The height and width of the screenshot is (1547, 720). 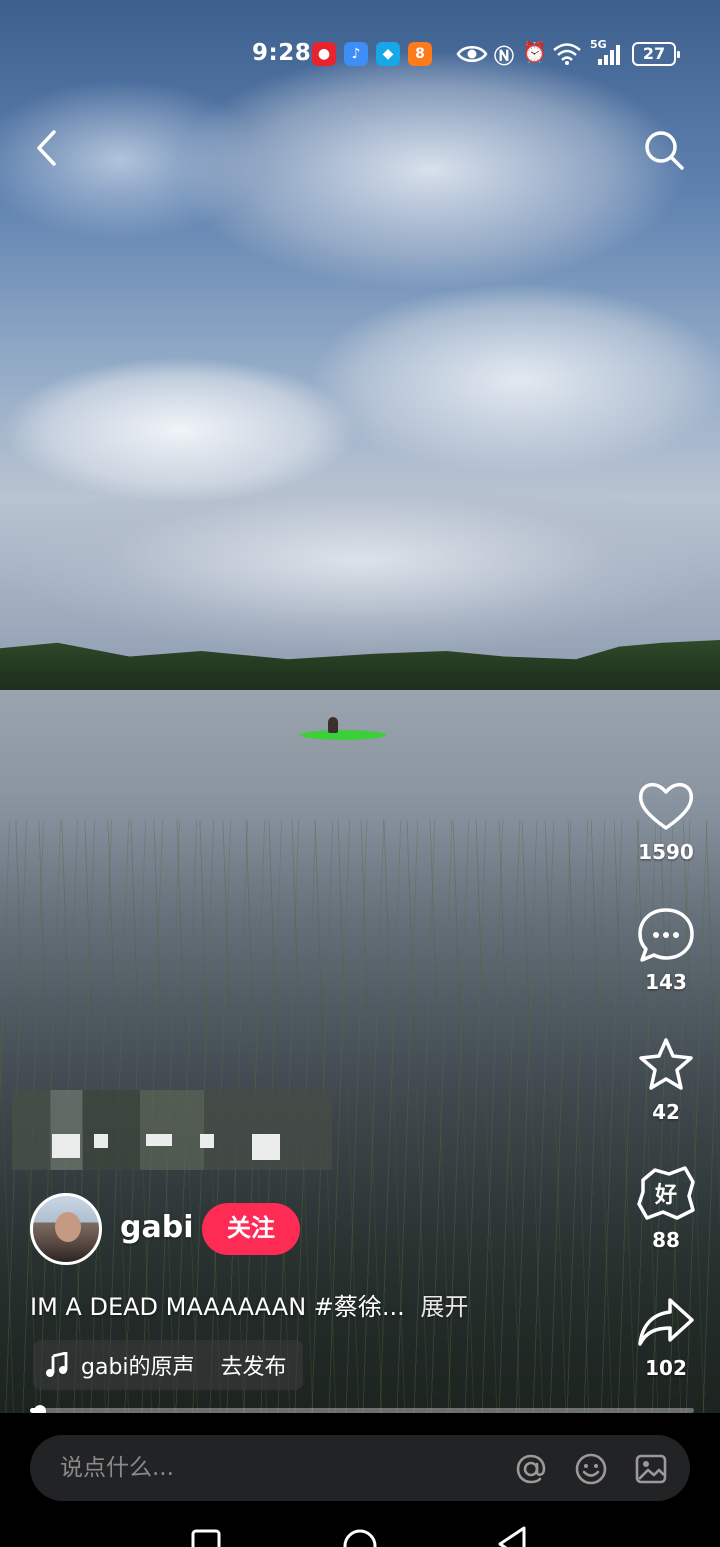 I want to click on comment-count: 143, so click(x=666, y=982).